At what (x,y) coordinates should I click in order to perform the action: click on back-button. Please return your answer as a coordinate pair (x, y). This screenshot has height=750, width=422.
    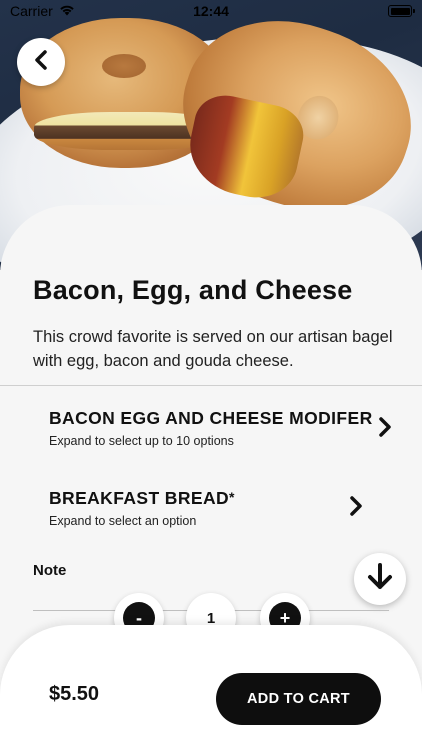
    Looking at the image, I should click on (41, 62).